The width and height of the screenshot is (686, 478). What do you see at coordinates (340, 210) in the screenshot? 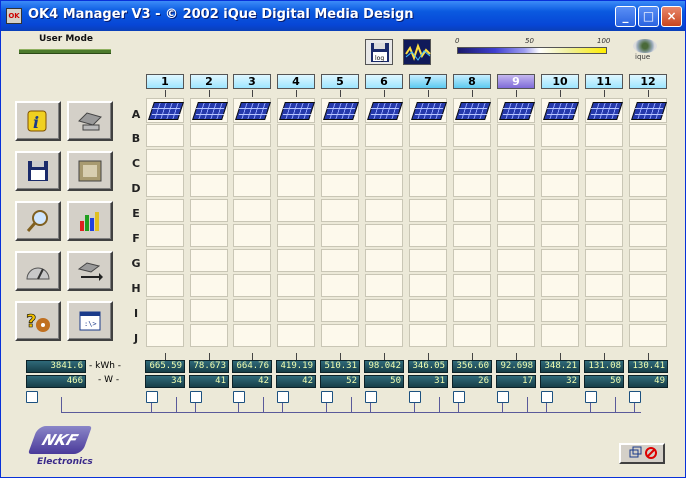
I see `panel-cell-E5` at bounding box center [340, 210].